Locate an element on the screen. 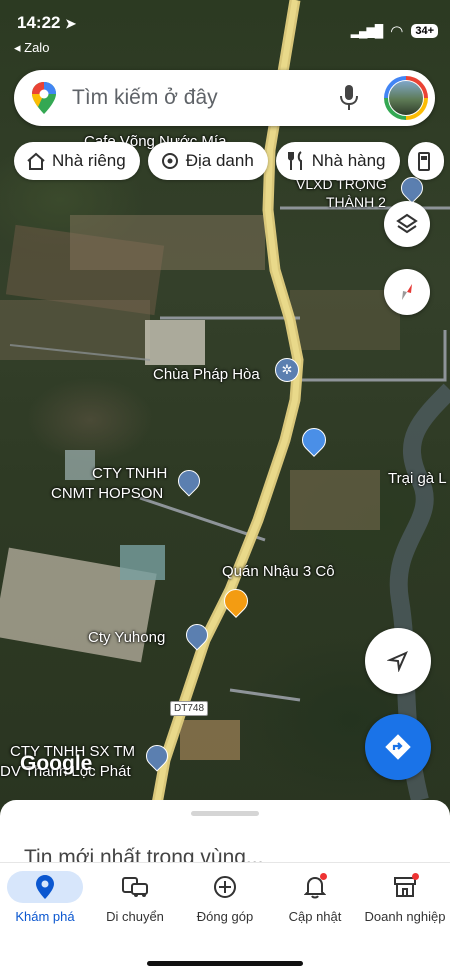 Image resolution: width=450 pixels, height=976 pixels. nav-business-label: Doanh nghiệp is located at coordinates (405, 916).